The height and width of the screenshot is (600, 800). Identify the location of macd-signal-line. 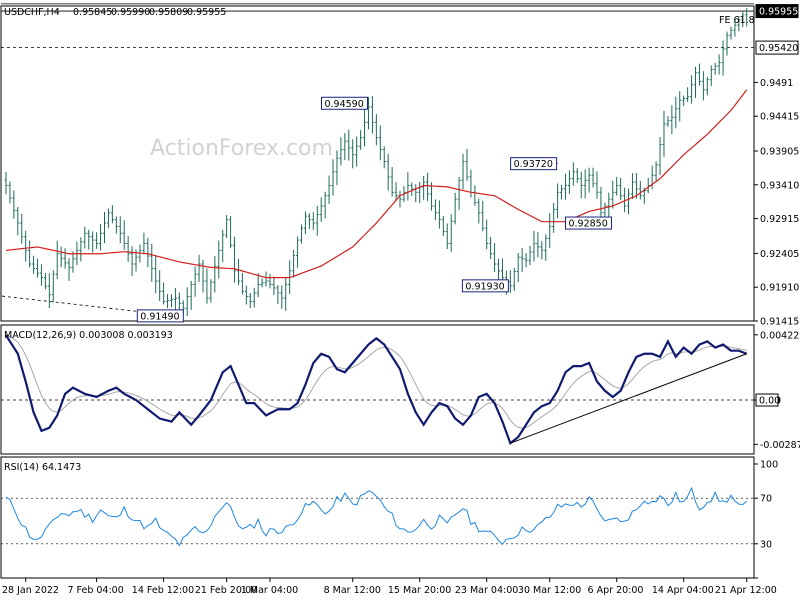
(376, 381).